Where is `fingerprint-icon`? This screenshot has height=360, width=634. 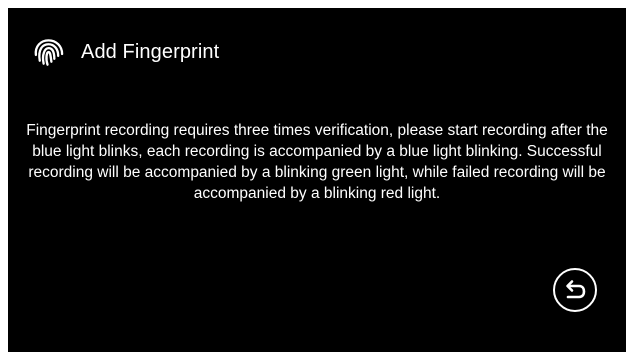
fingerprint-icon is located at coordinates (49, 52).